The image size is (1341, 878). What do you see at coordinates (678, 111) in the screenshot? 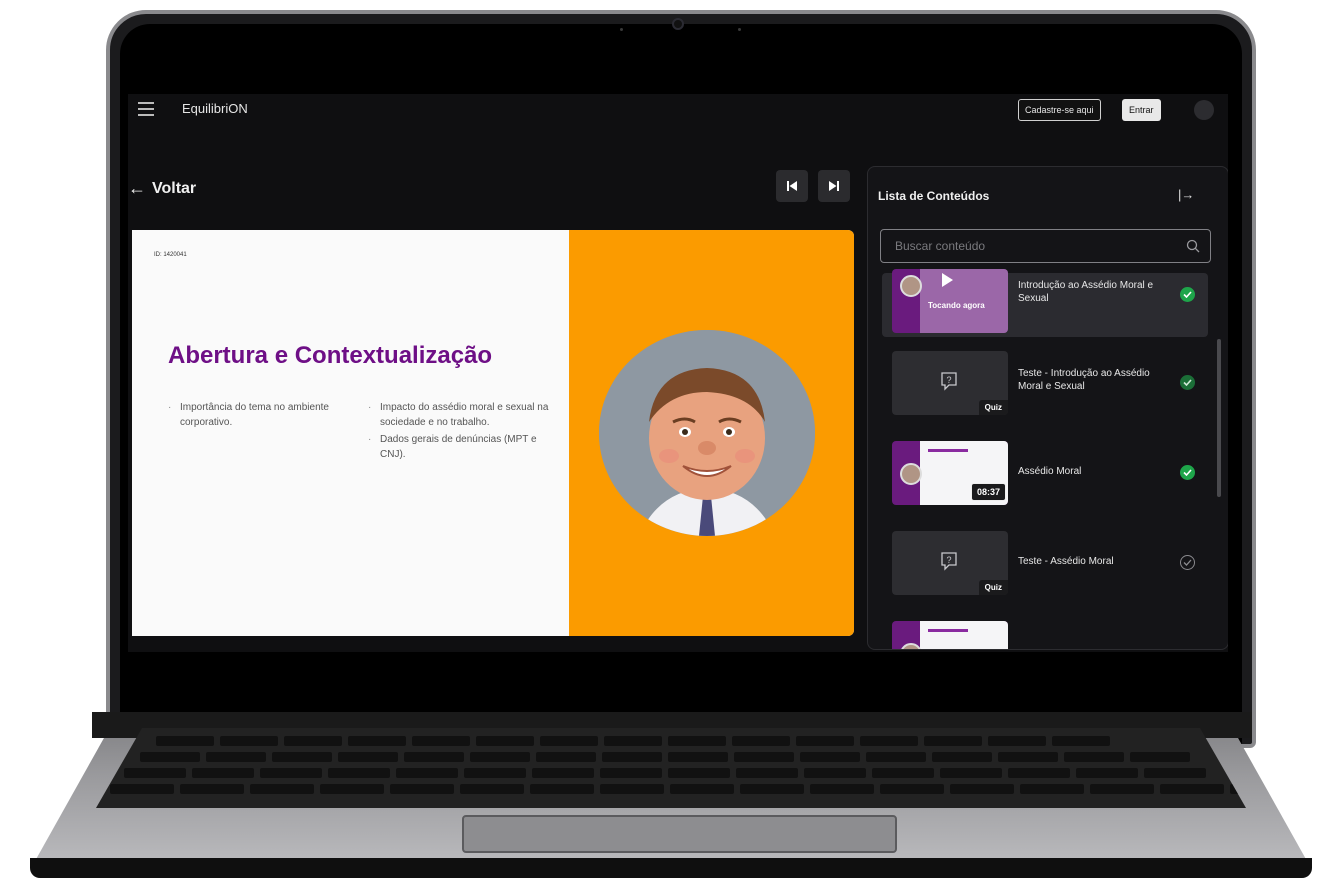
I see `top-bar: EquilibriON Cadastre-se aqui Entrar` at bounding box center [678, 111].